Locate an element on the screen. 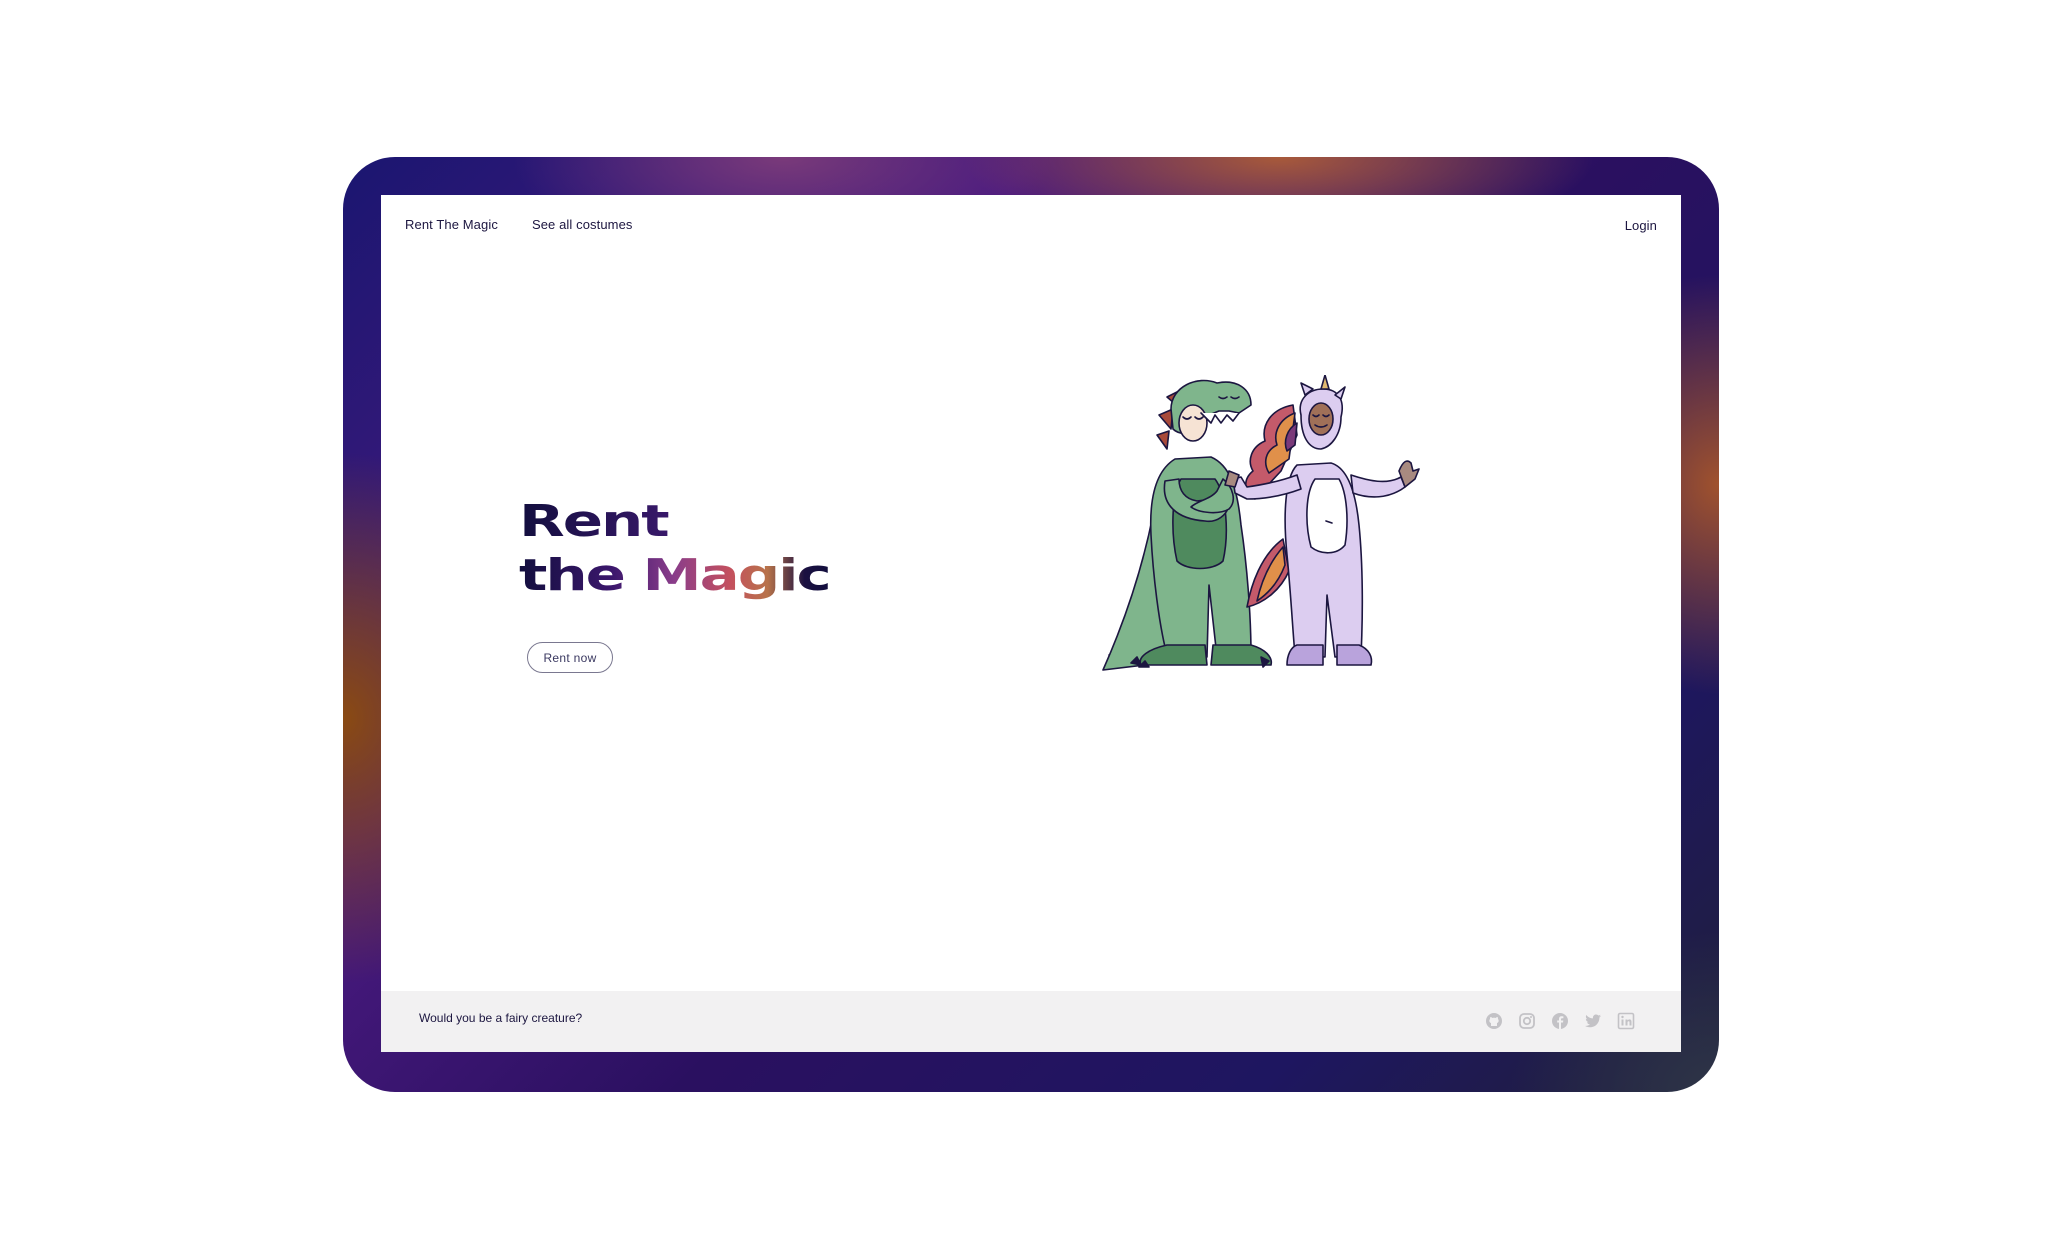 The image size is (2056, 1246). costume-illustration is located at coordinates (1261, 523).